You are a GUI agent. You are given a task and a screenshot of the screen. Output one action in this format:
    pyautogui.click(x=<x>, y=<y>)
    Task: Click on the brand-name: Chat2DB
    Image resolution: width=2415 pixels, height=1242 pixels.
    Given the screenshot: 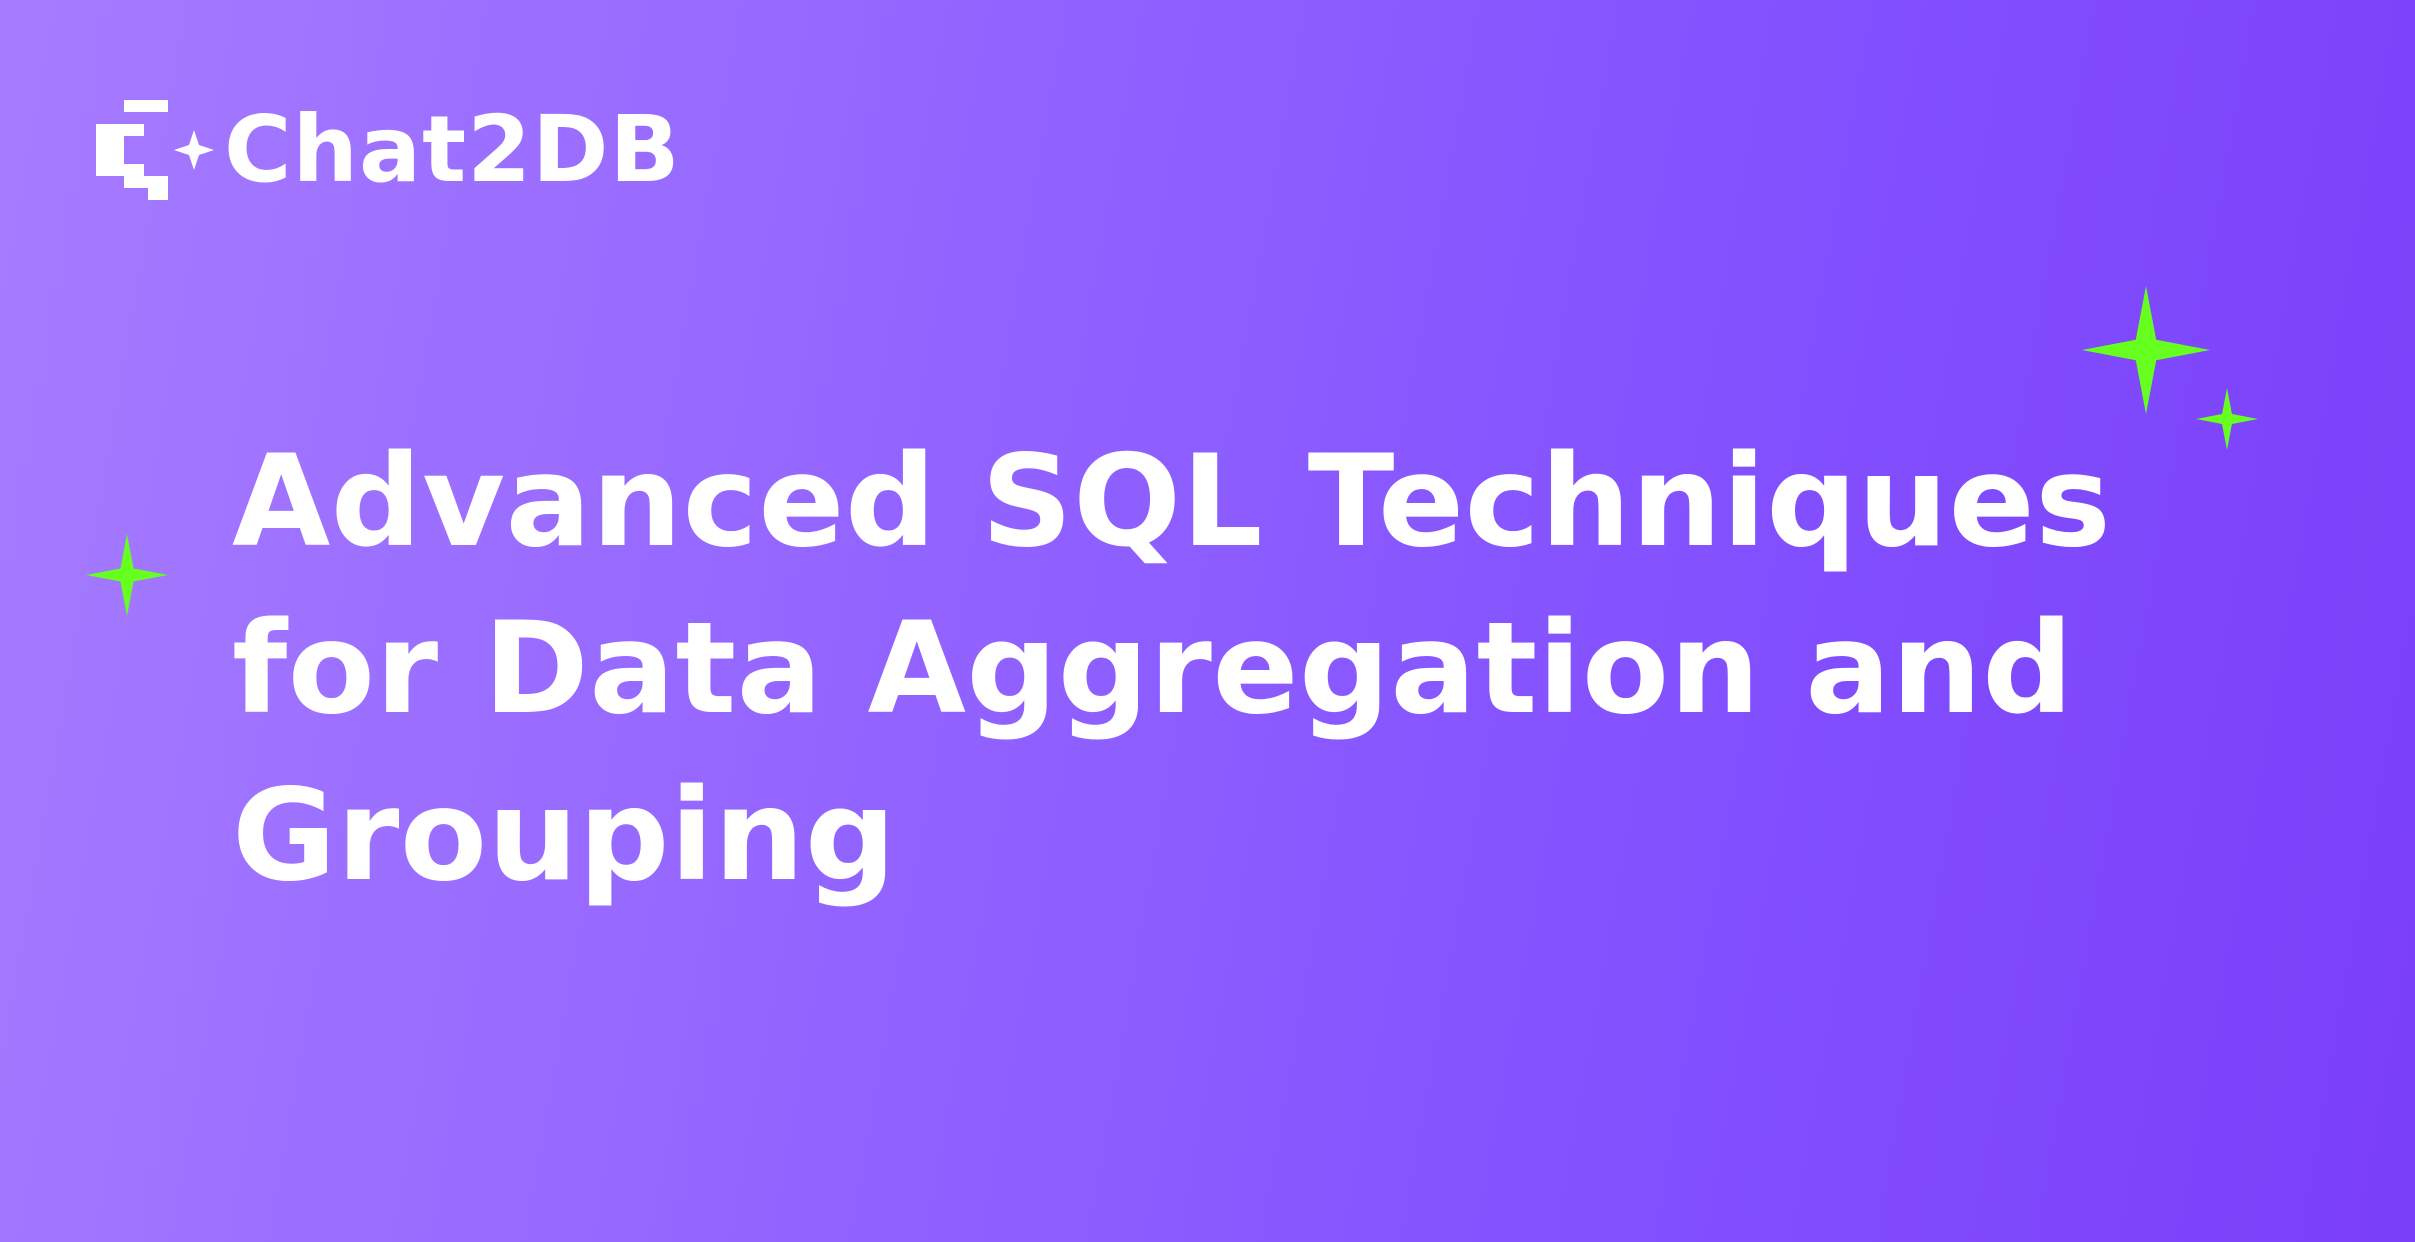 What is the action you would take?
    pyautogui.click(x=452, y=149)
    